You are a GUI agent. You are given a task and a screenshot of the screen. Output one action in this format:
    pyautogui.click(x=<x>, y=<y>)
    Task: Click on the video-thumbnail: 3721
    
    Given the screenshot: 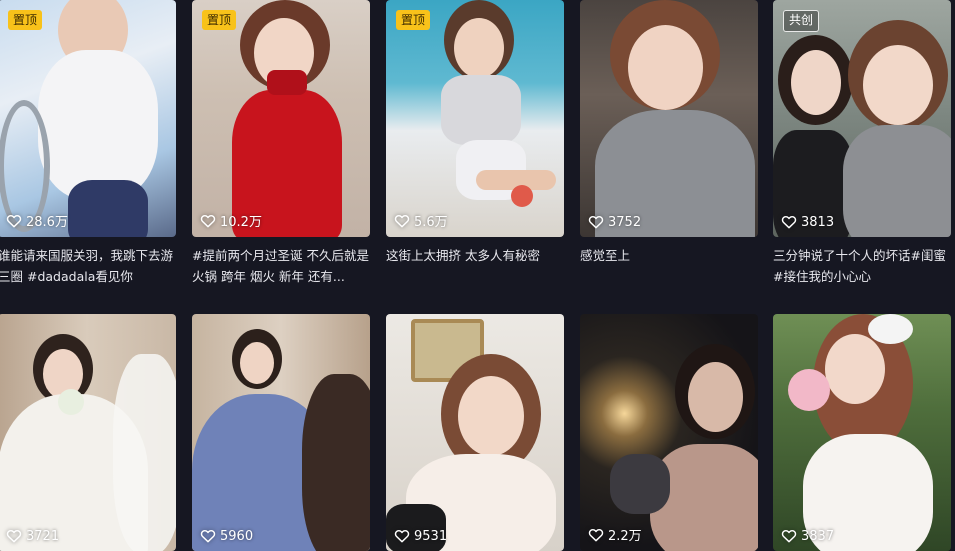 What is the action you would take?
    pyautogui.click(x=88, y=432)
    